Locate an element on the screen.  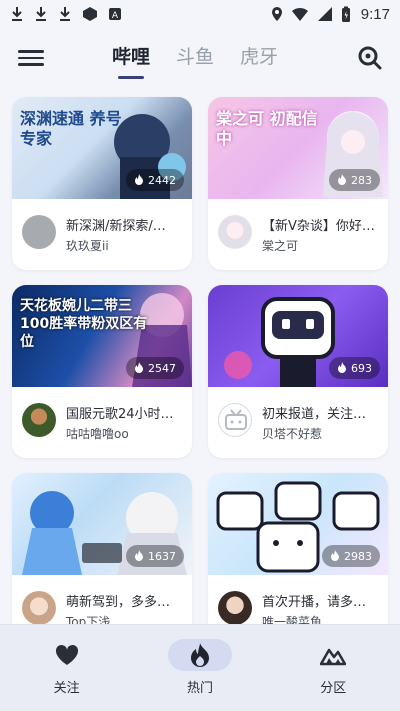
live-room-card: 1637 萌新驾到，多多… Top下浅 is located at coordinates (102, 559).